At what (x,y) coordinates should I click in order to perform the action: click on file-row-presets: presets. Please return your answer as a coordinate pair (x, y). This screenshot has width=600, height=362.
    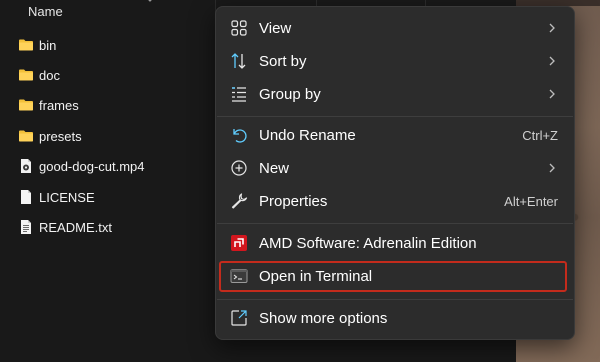
    Looking at the image, I should click on (50, 136).